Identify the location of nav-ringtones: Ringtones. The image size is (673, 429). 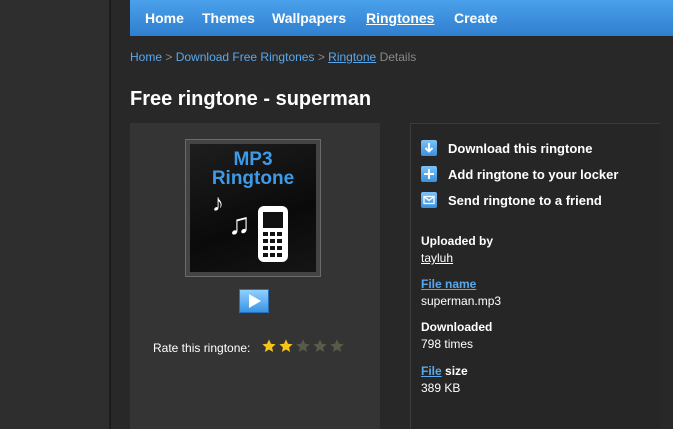
(400, 18).